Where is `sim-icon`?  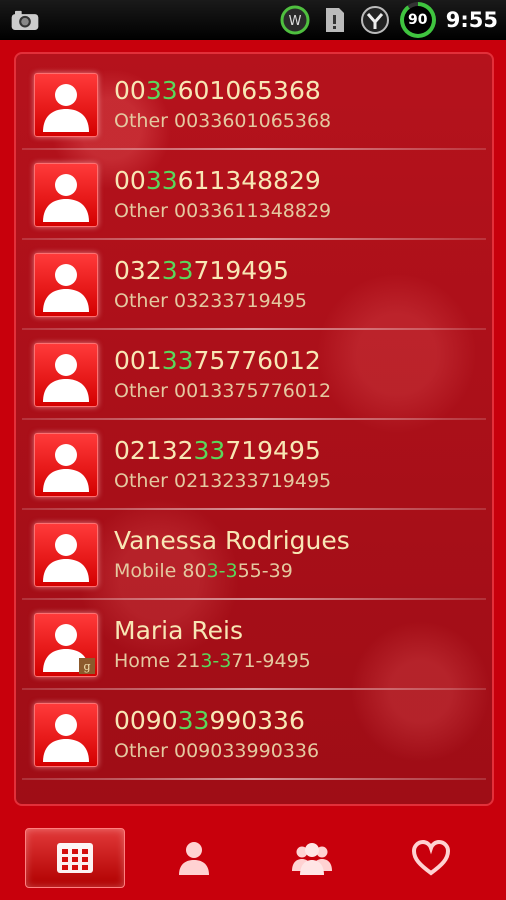
sim-icon is located at coordinates (335, 20).